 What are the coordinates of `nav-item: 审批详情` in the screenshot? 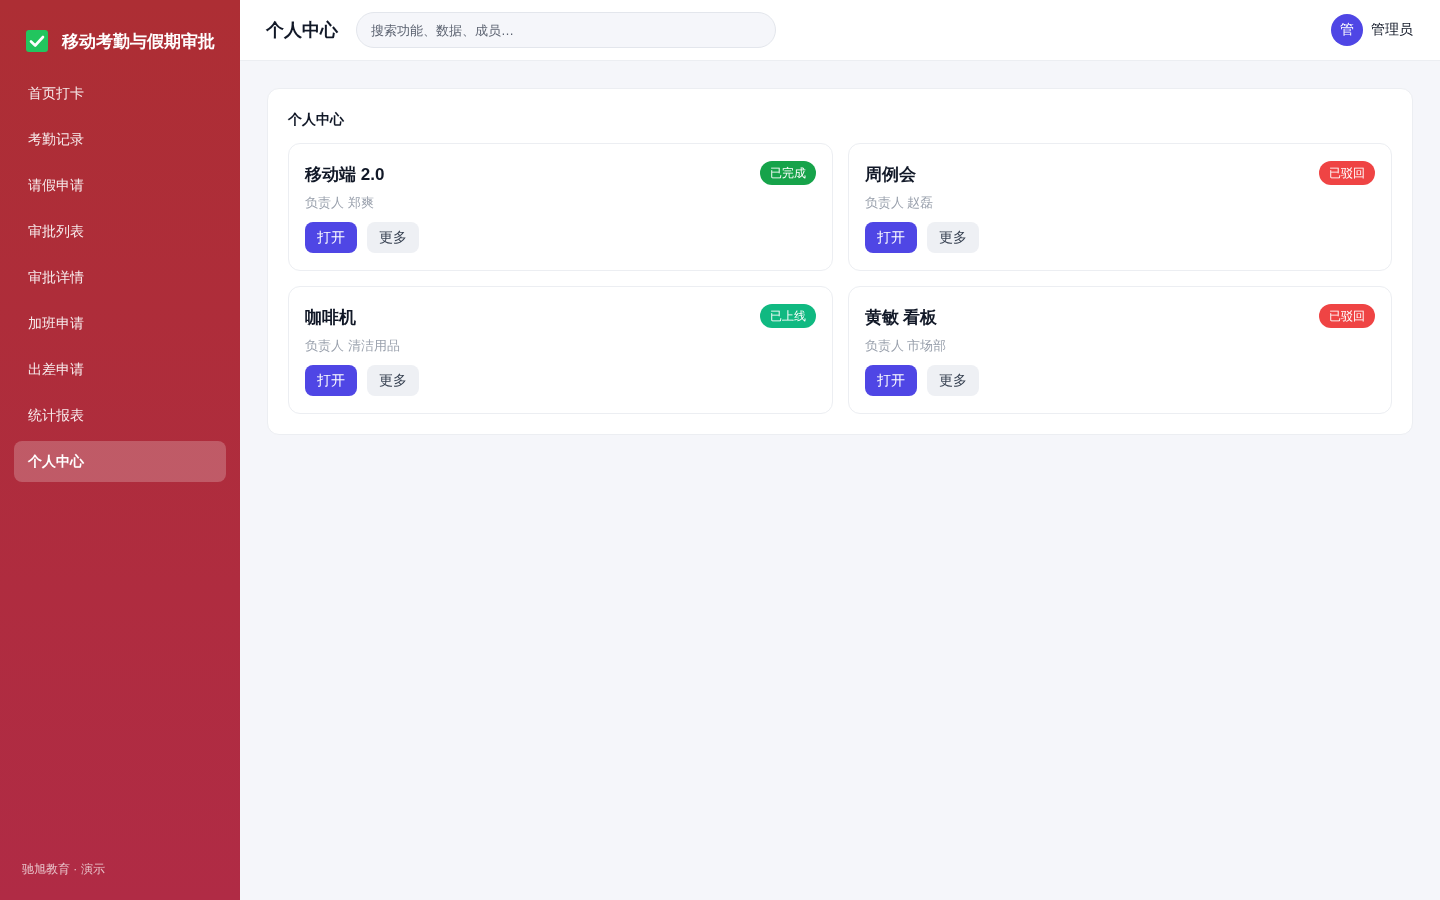 It's located at (120, 277).